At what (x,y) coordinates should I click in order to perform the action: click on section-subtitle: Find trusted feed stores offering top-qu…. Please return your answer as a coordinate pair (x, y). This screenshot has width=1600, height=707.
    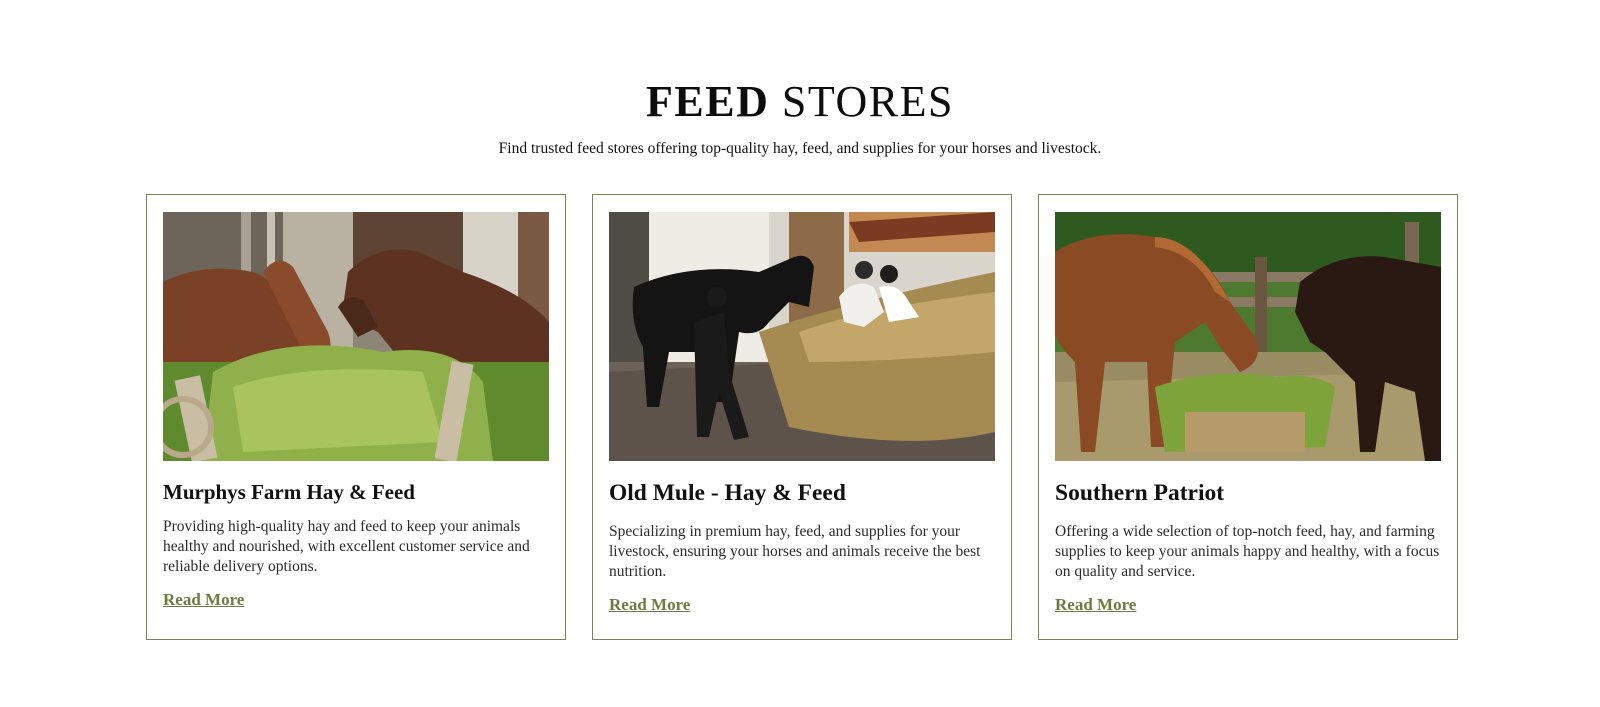
    Looking at the image, I should click on (800, 148).